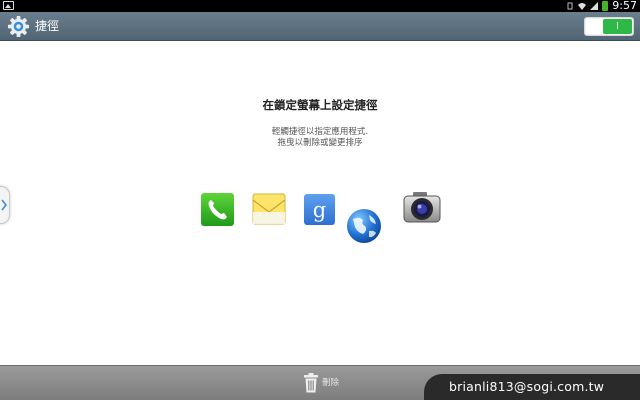 This screenshot has height=400, width=640. Describe the element at coordinates (320, 105) in the screenshot. I see `section-heading: 在鎖定螢幕上設定捷徑` at that location.